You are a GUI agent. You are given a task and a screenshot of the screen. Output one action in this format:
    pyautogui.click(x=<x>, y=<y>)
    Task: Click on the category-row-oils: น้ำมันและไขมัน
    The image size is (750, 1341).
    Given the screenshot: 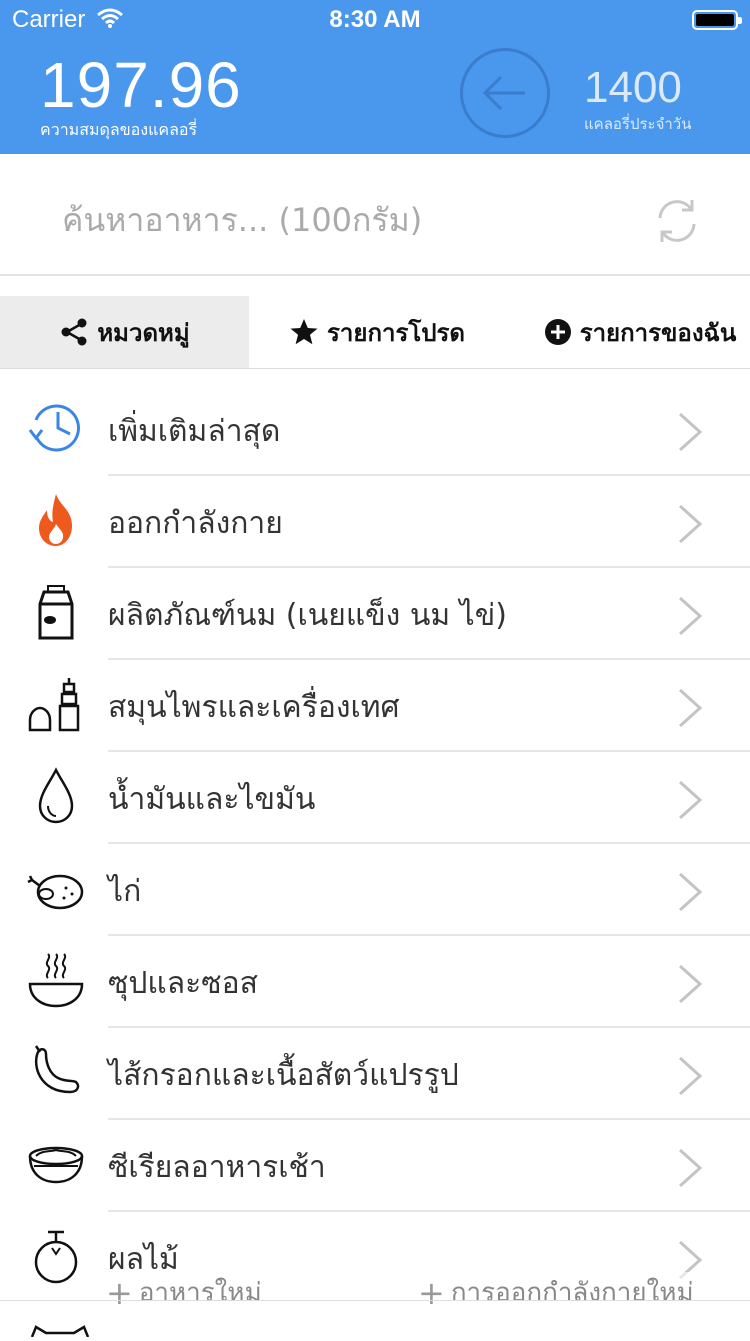 What is the action you would take?
    pyautogui.click(x=375, y=798)
    